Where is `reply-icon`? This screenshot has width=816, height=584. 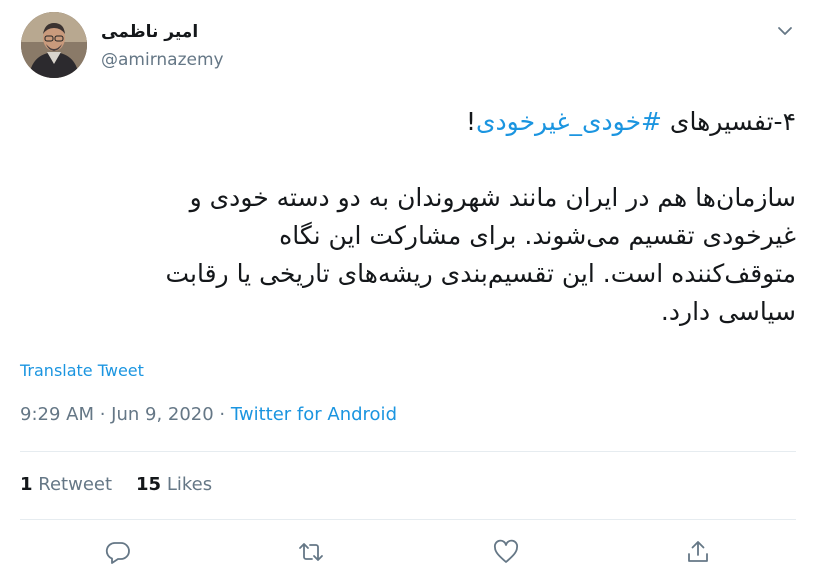
reply-icon is located at coordinates (118, 552).